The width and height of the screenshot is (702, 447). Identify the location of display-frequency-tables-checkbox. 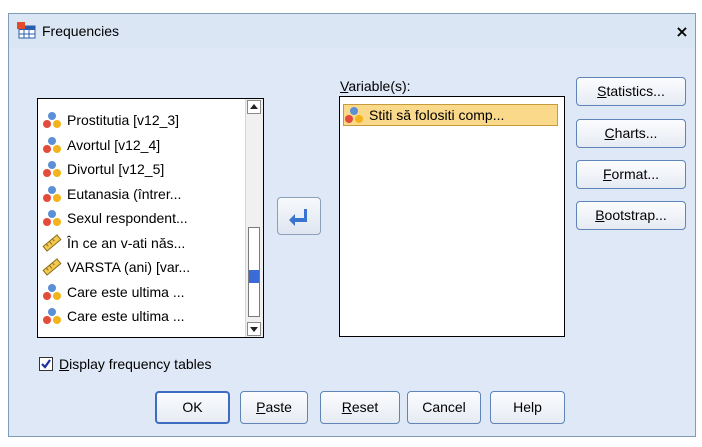
(46, 364).